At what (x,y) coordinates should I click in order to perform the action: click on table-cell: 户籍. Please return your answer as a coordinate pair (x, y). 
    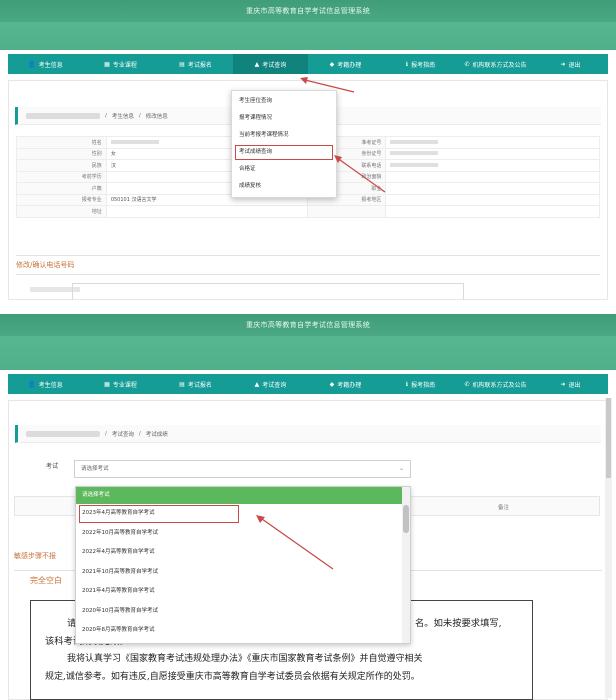
    Looking at the image, I should click on (61, 188).